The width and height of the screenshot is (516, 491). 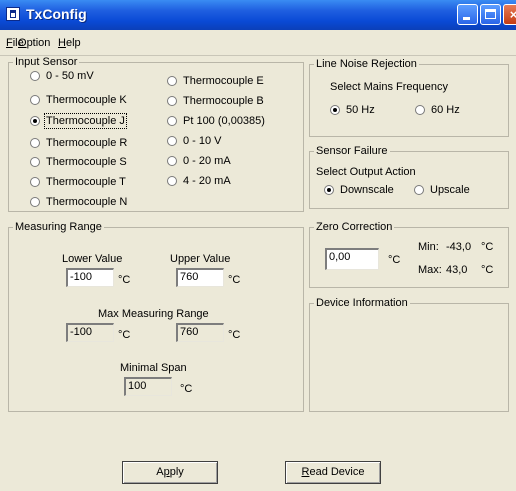 What do you see at coordinates (194, 141) in the screenshot?
I see `sensor-option-0-10v: 0 - 10 V` at bounding box center [194, 141].